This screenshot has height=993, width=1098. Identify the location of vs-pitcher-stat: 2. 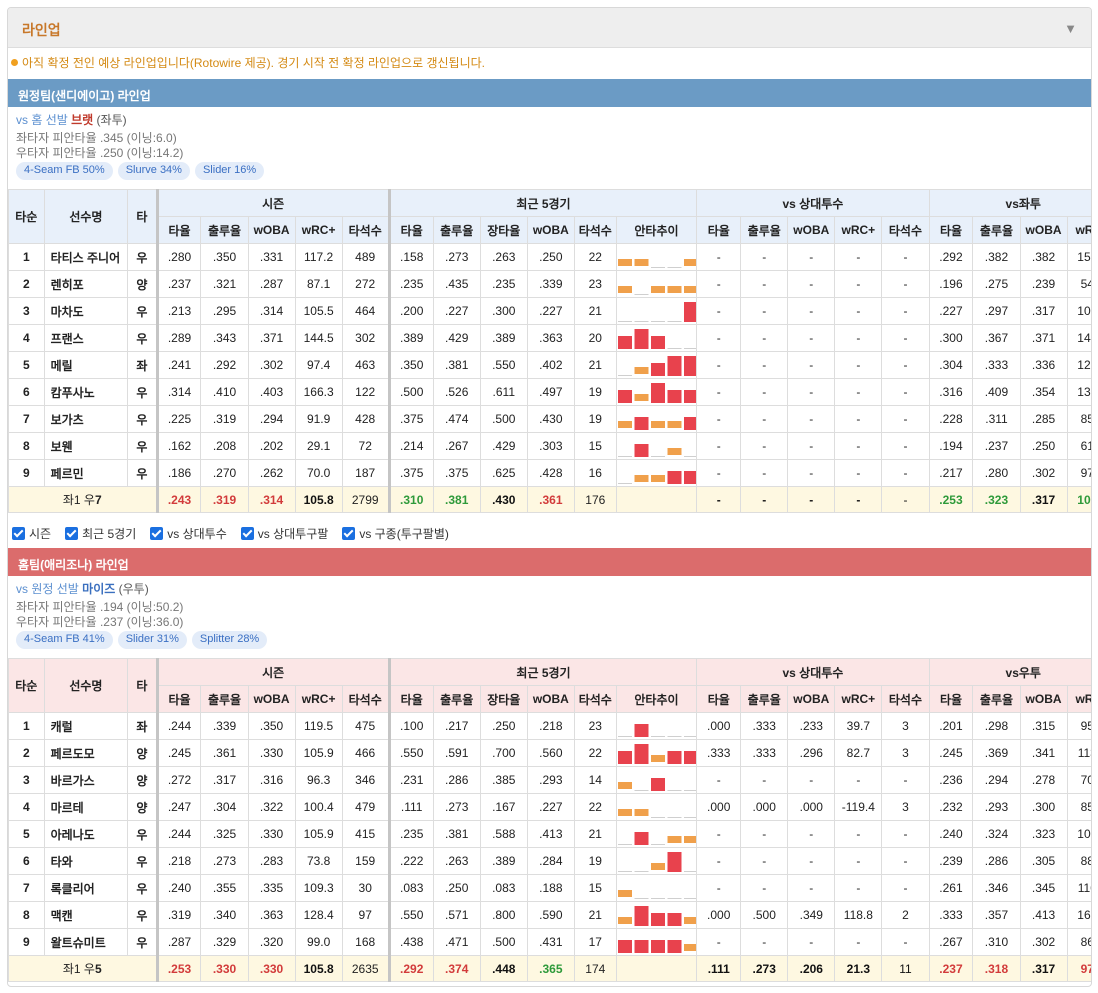
(905, 915).